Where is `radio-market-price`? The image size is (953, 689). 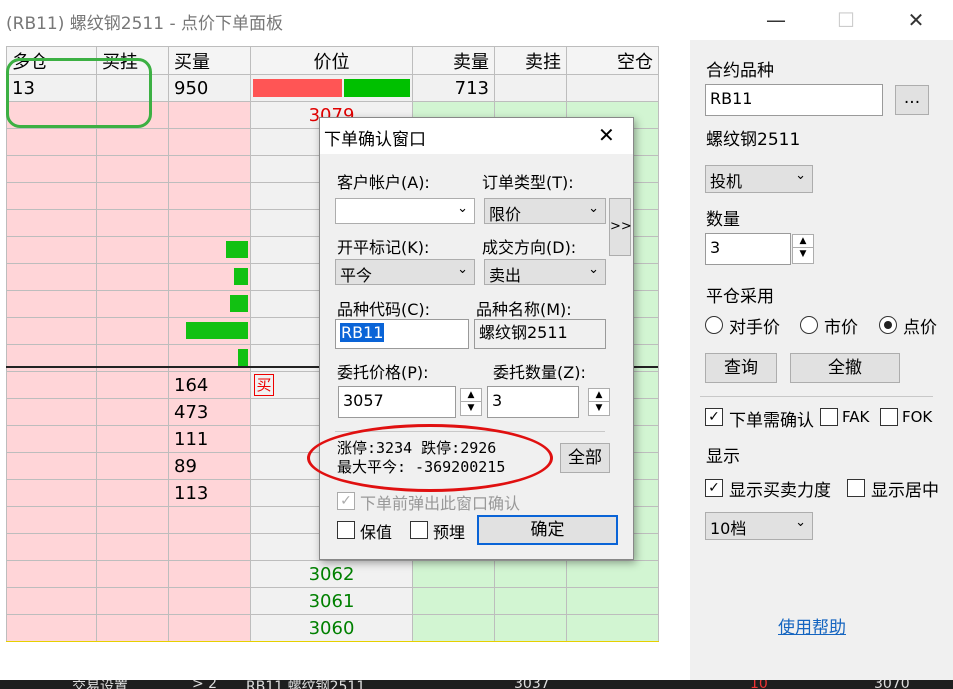
radio-market-price is located at coordinates (809, 325).